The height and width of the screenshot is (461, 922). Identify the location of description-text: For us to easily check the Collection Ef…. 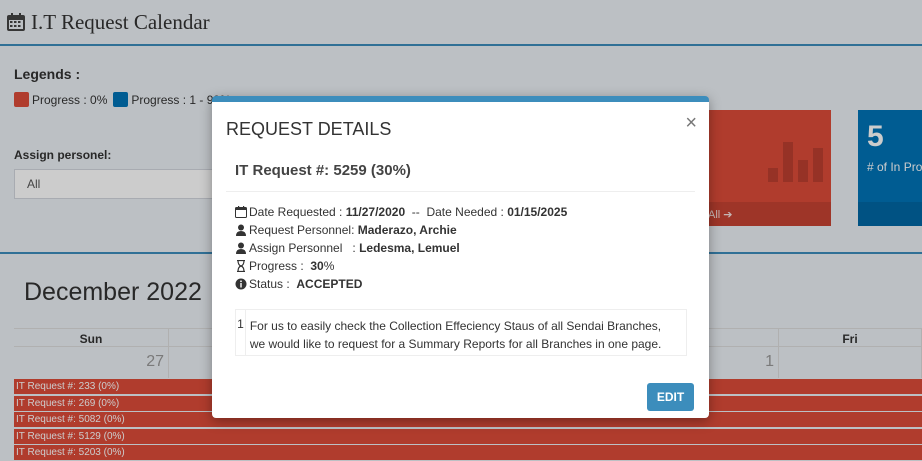
(455, 335).